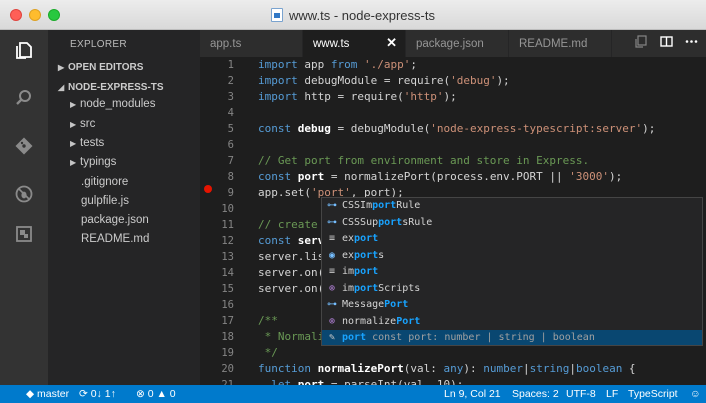 The image size is (706, 403). What do you see at coordinates (24, 50) in the screenshot?
I see `files-icon` at bounding box center [24, 50].